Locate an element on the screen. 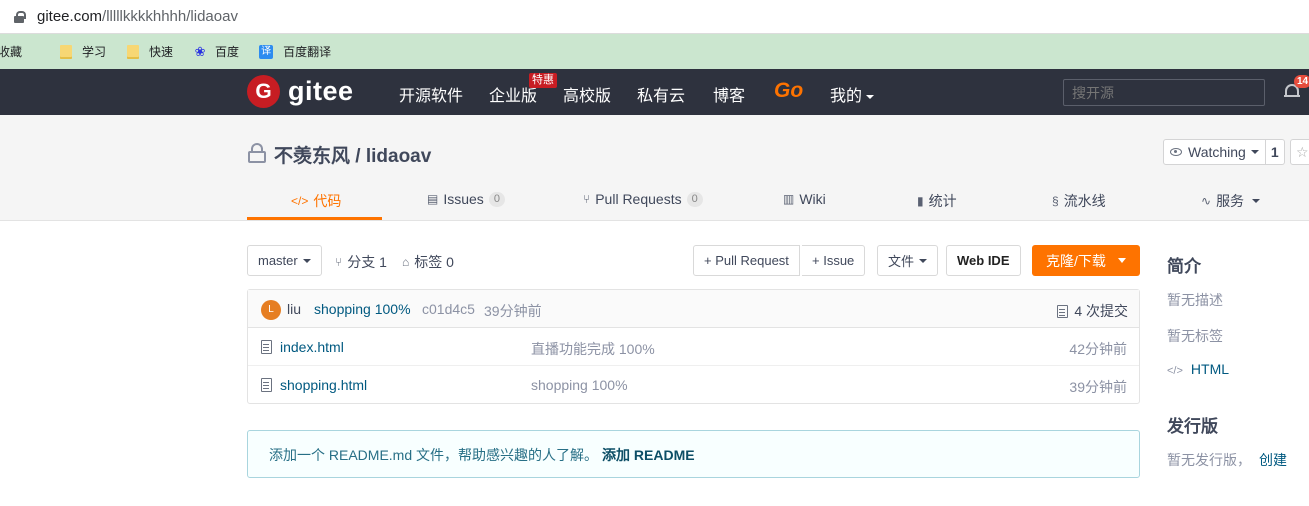  file-commit-message: shopping 100% is located at coordinates (579, 385).